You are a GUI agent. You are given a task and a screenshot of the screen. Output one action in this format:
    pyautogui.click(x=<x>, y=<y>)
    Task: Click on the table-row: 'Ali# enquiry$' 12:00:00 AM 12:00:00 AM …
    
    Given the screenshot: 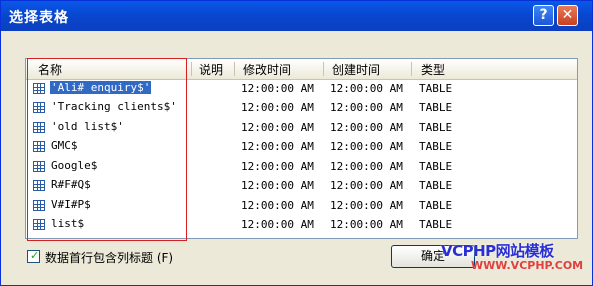 What is the action you would take?
    pyautogui.click(x=301, y=89)
    